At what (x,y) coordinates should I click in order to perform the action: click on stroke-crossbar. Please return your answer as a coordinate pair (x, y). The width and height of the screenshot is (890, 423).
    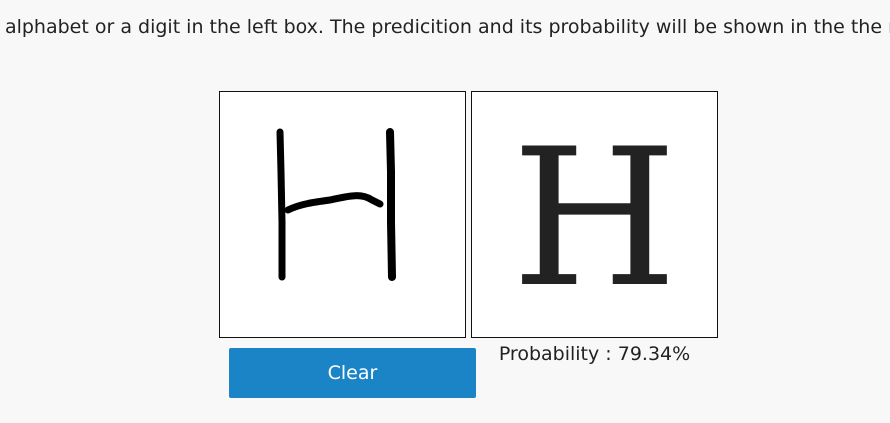
    Looking at the image, I should click on (334, 203).